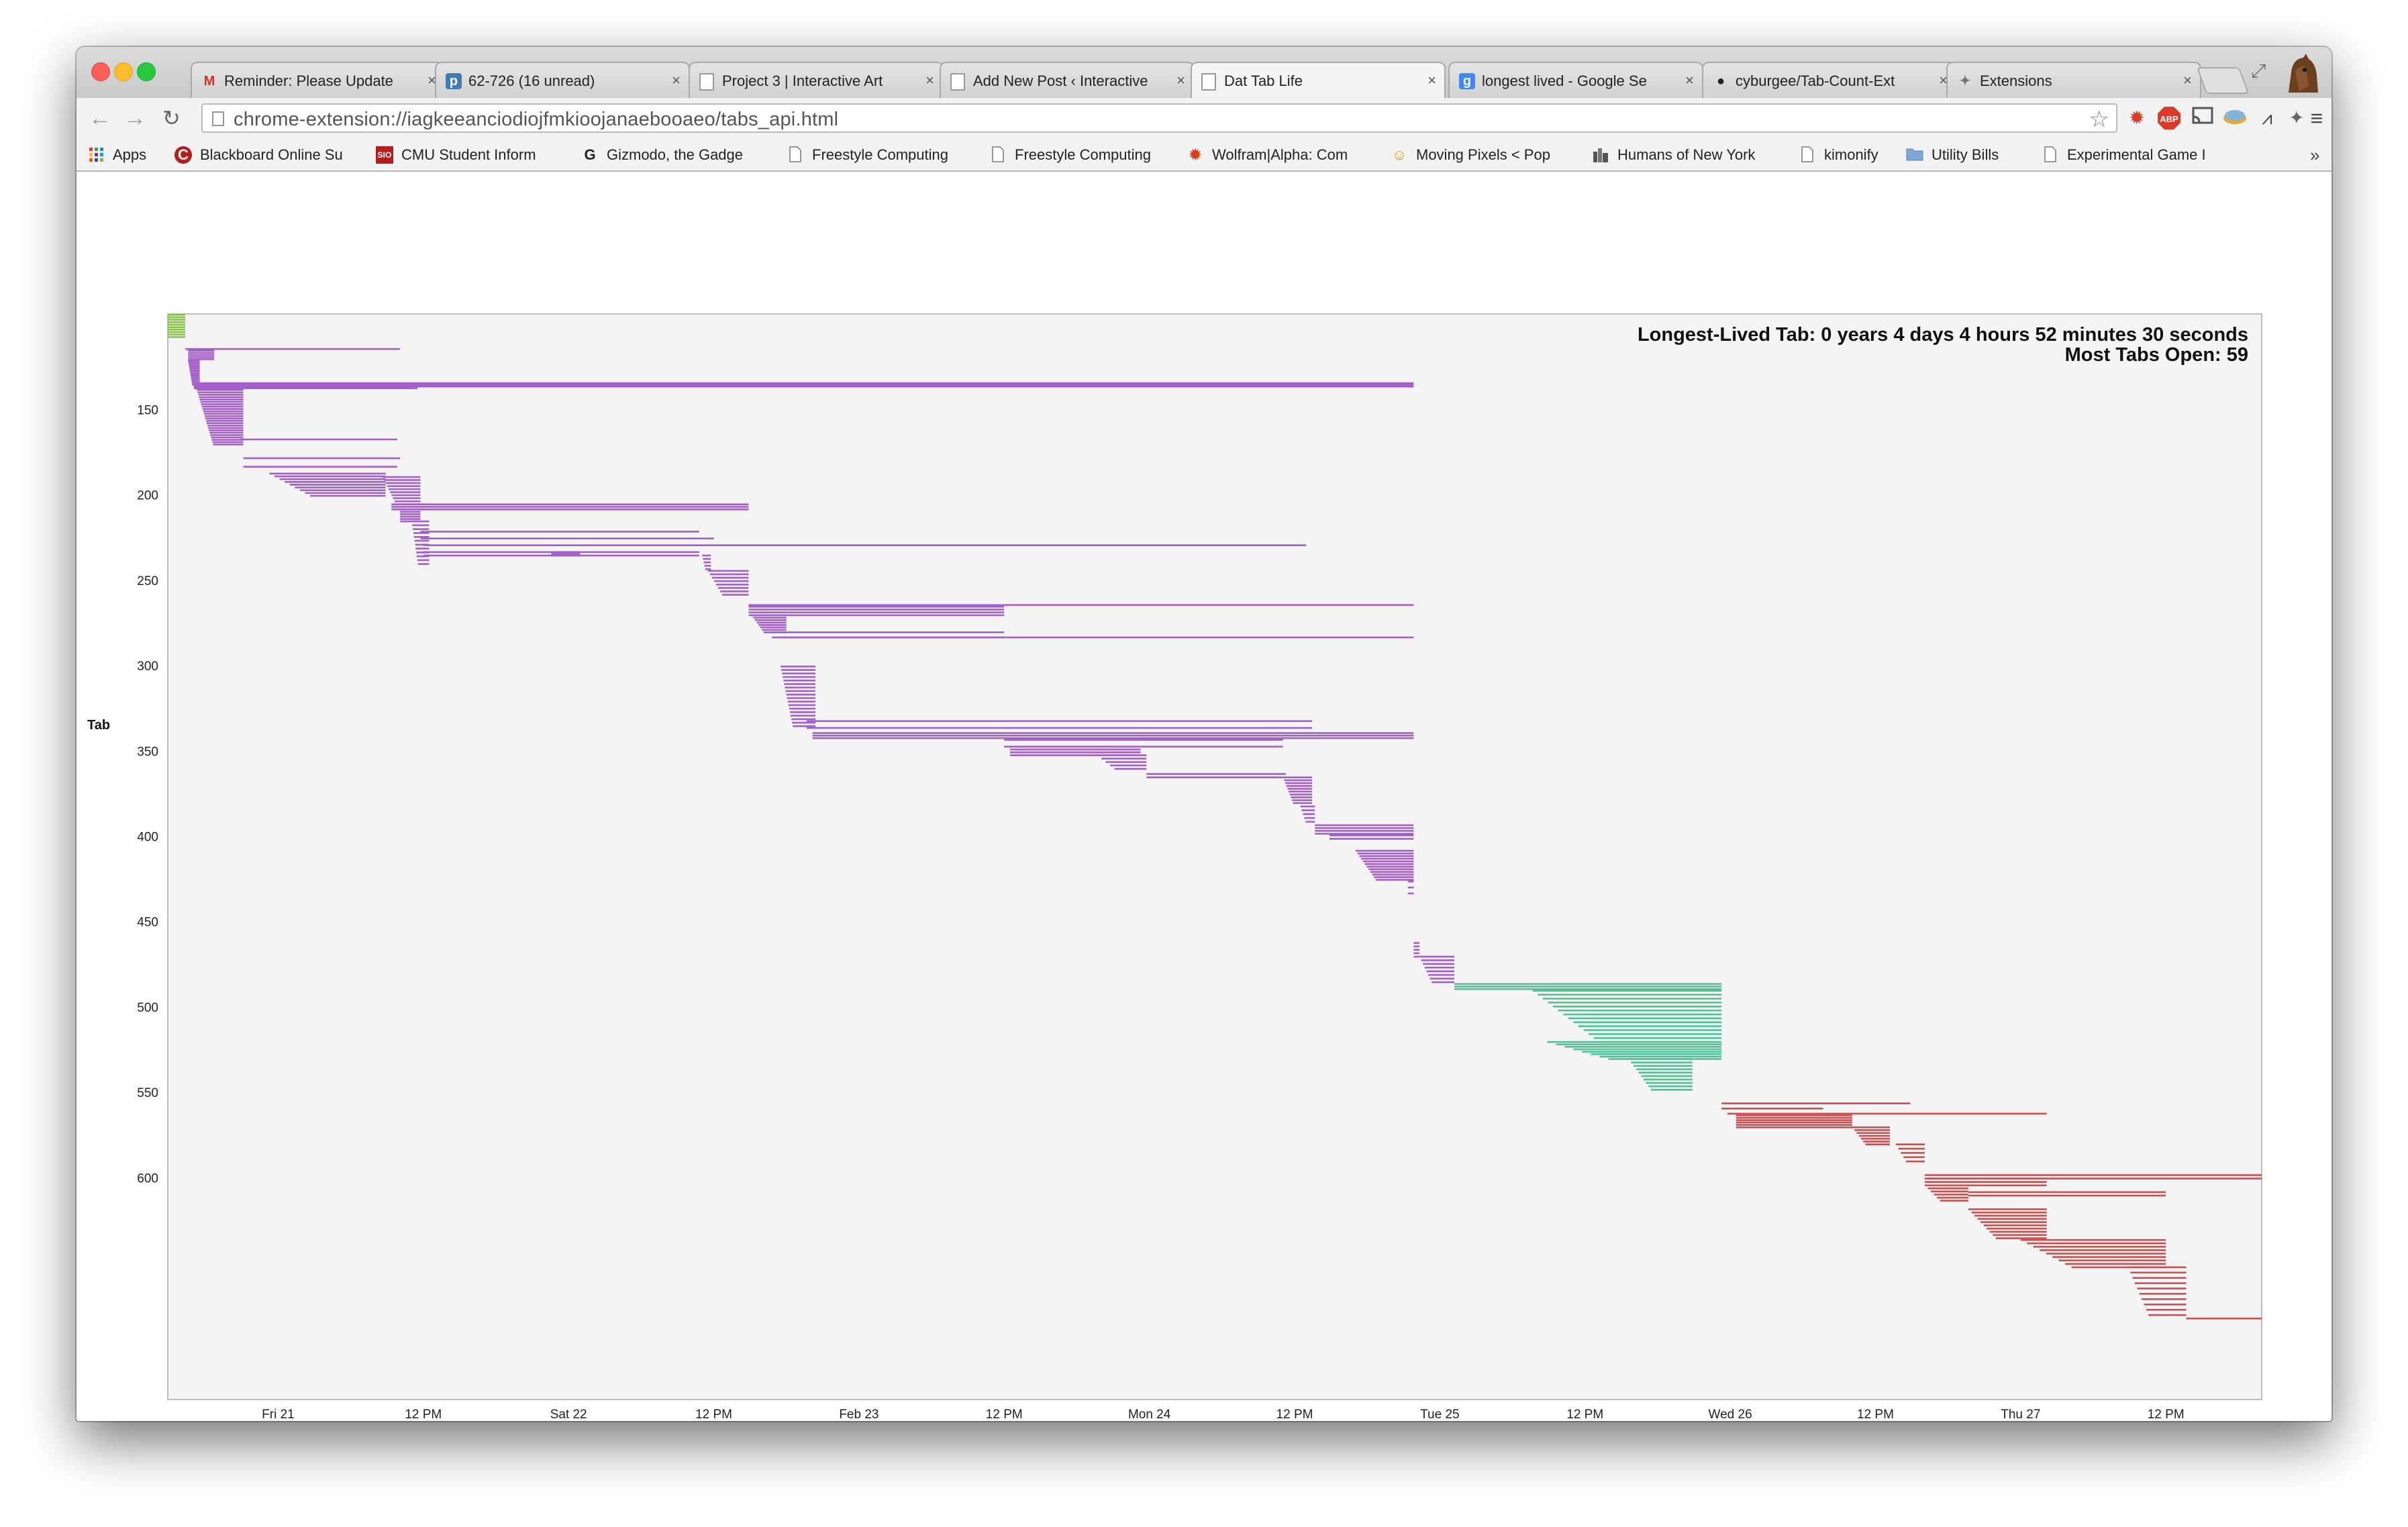 Image resolution: width=2408 pixels, height=1527 pixels. I want to click on bookmark-item: SIO CMU Student Inform, so click(474, 155).